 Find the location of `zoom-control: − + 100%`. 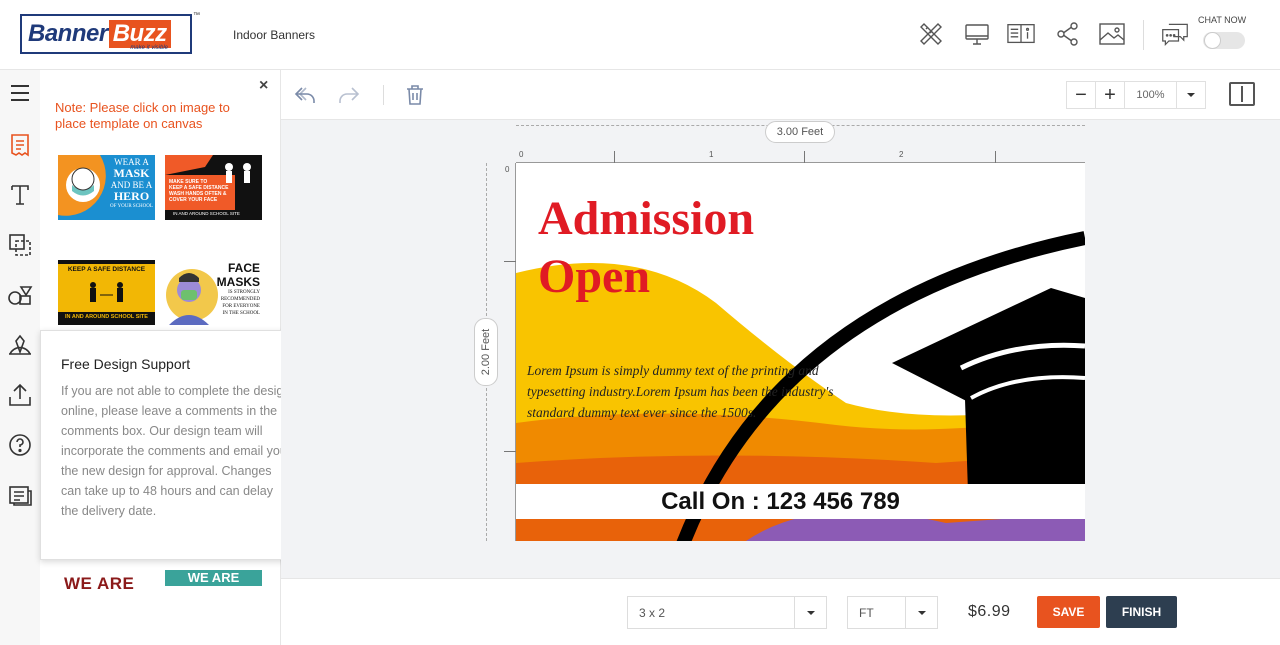

zoom-control: − + 100% is located at coordinates (1136, 95).